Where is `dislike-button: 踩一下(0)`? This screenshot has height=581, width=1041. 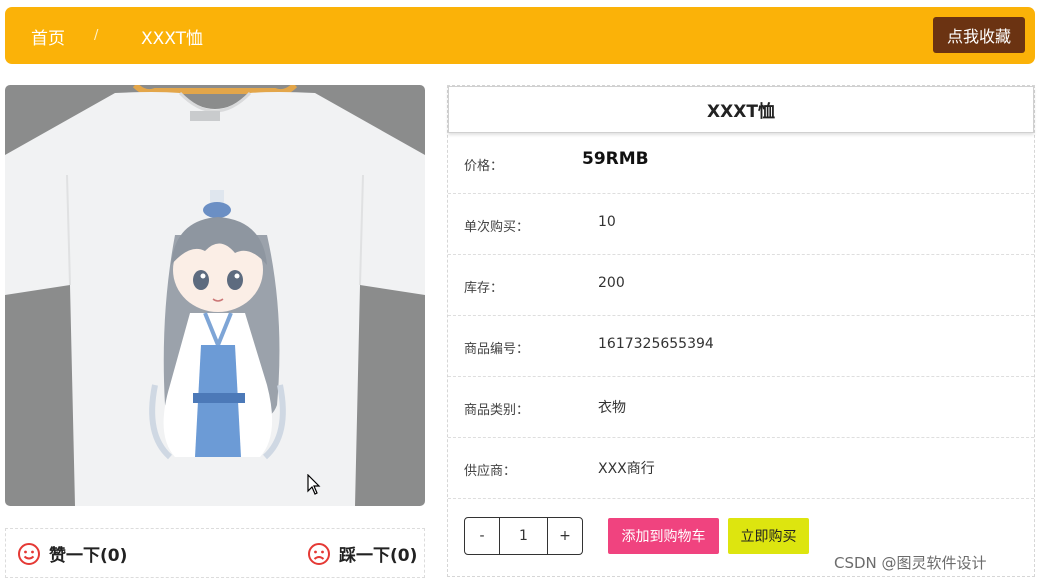 dislike-button: 踩一下(0) is located at coordinates (362, 553).